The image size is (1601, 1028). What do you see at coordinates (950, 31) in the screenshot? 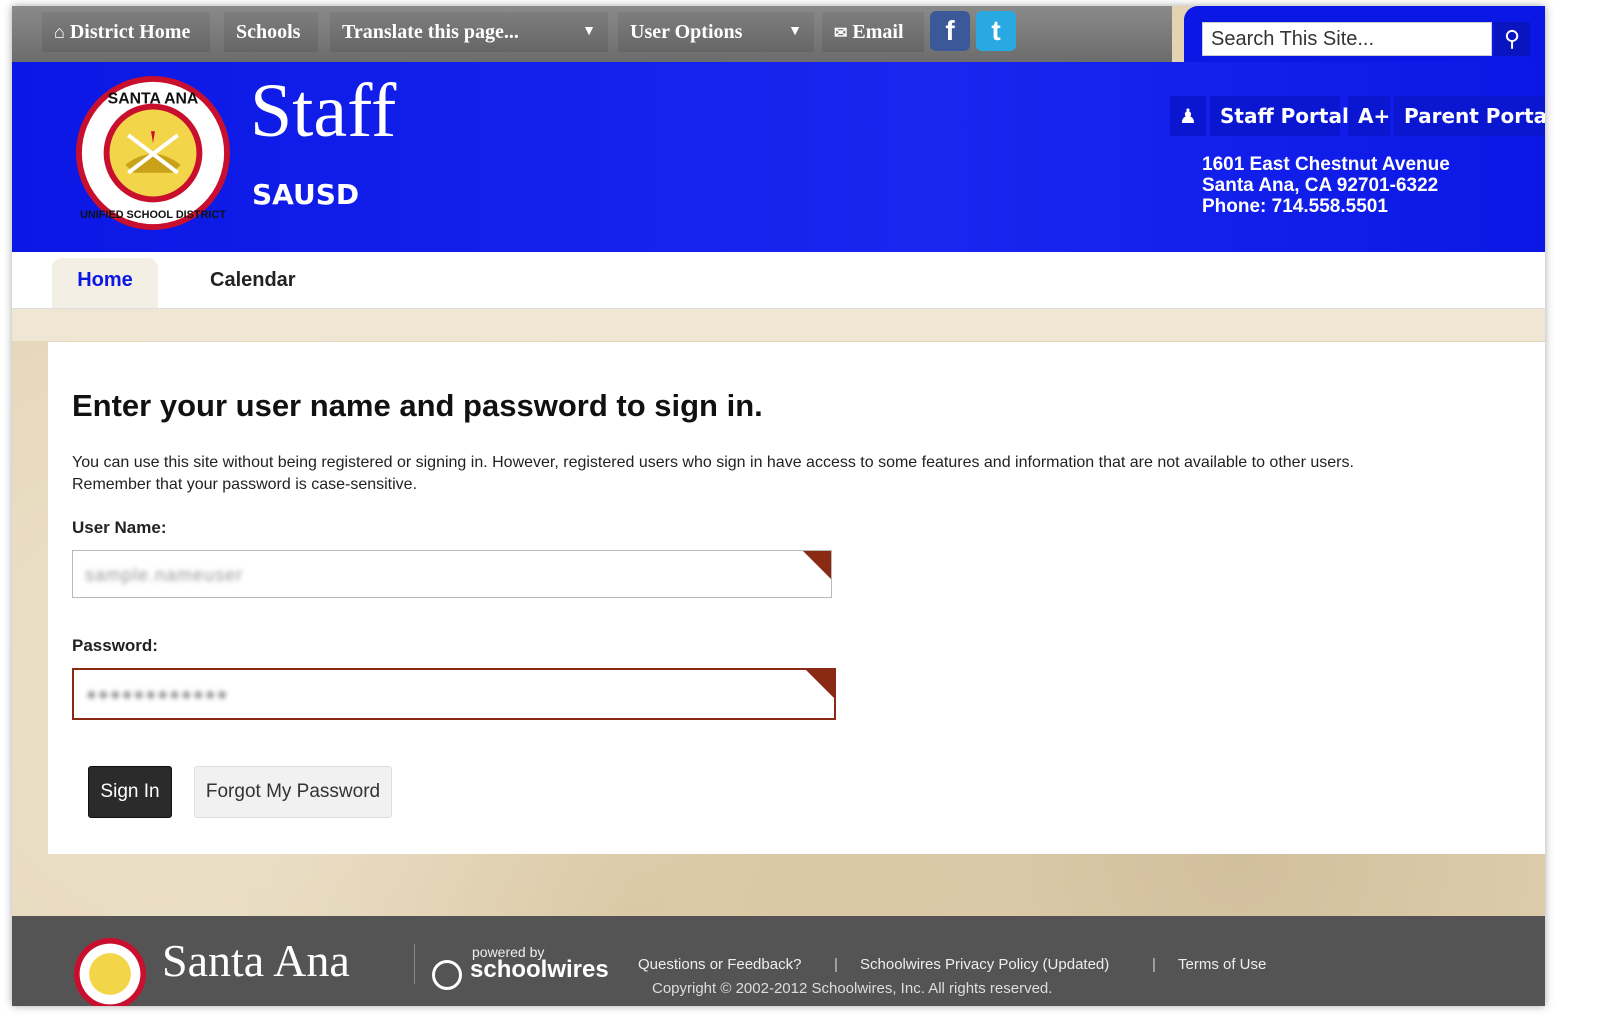
I see `facebook-icon: f` at bounding box center [950, 31].